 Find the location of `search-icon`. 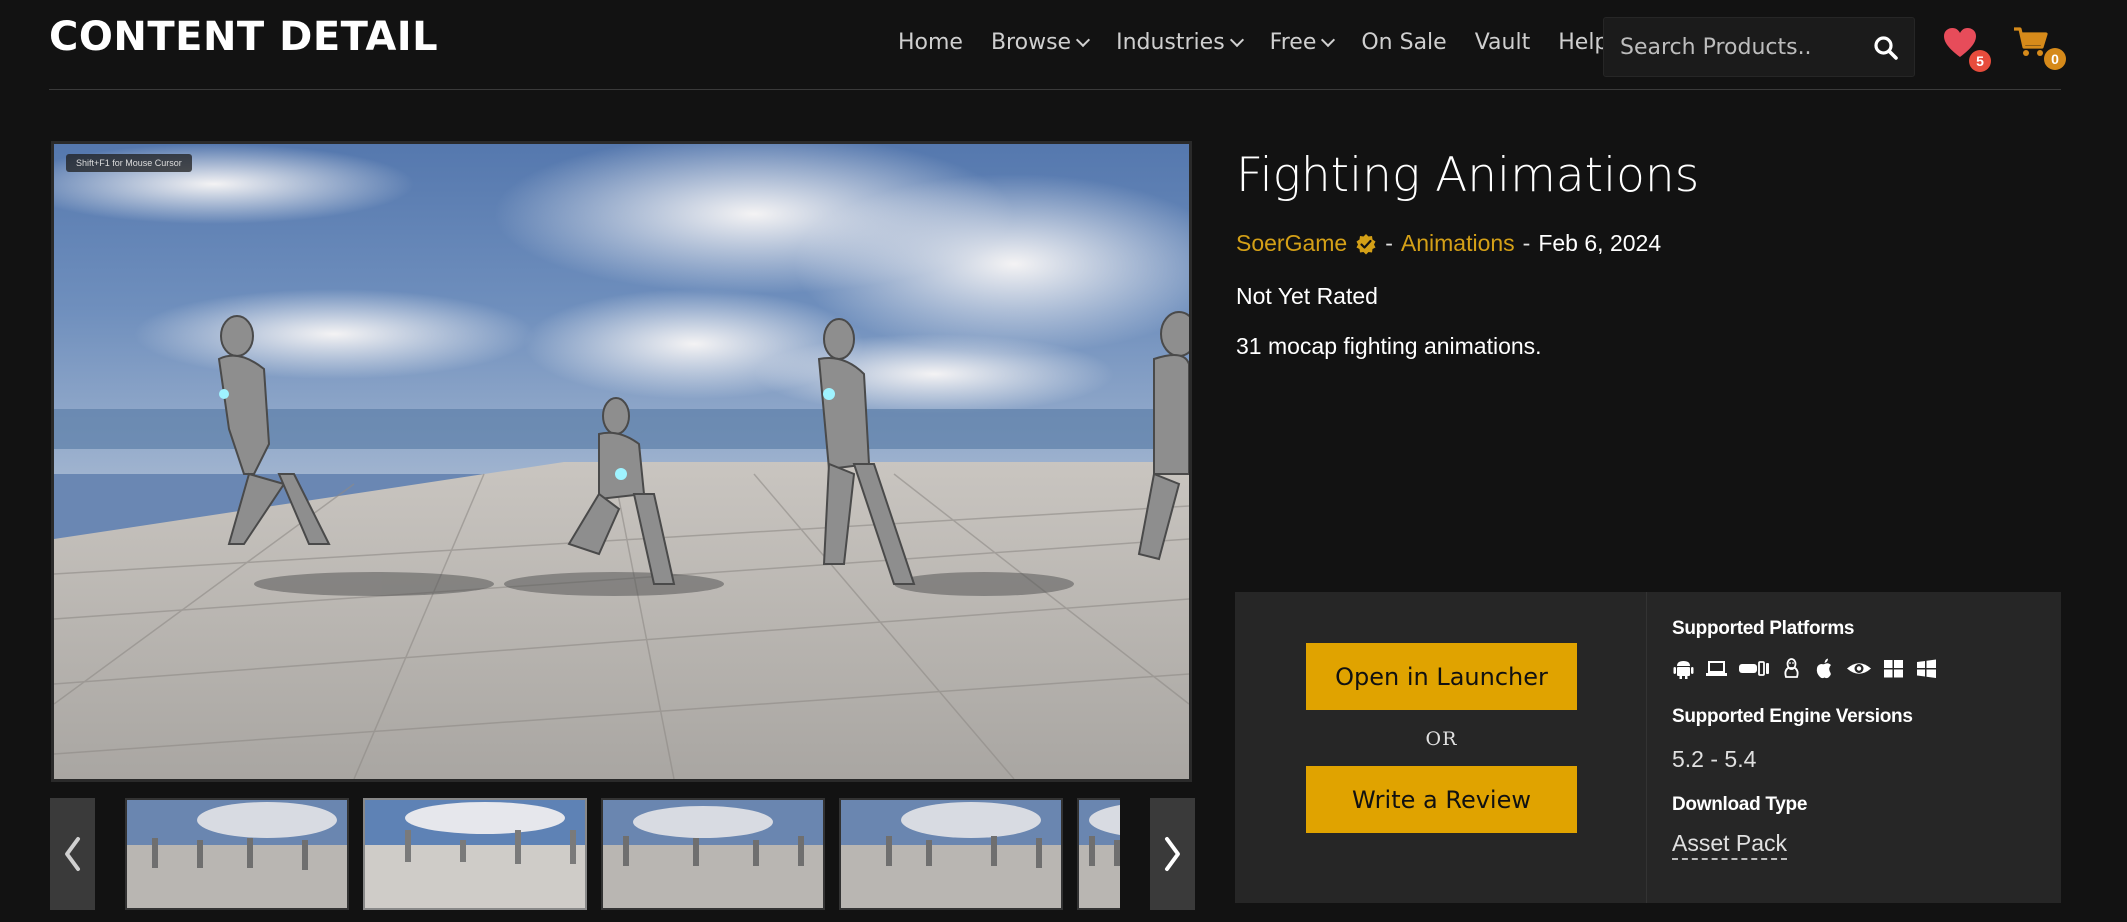

search-icon is located at coordinates (1886, 48).